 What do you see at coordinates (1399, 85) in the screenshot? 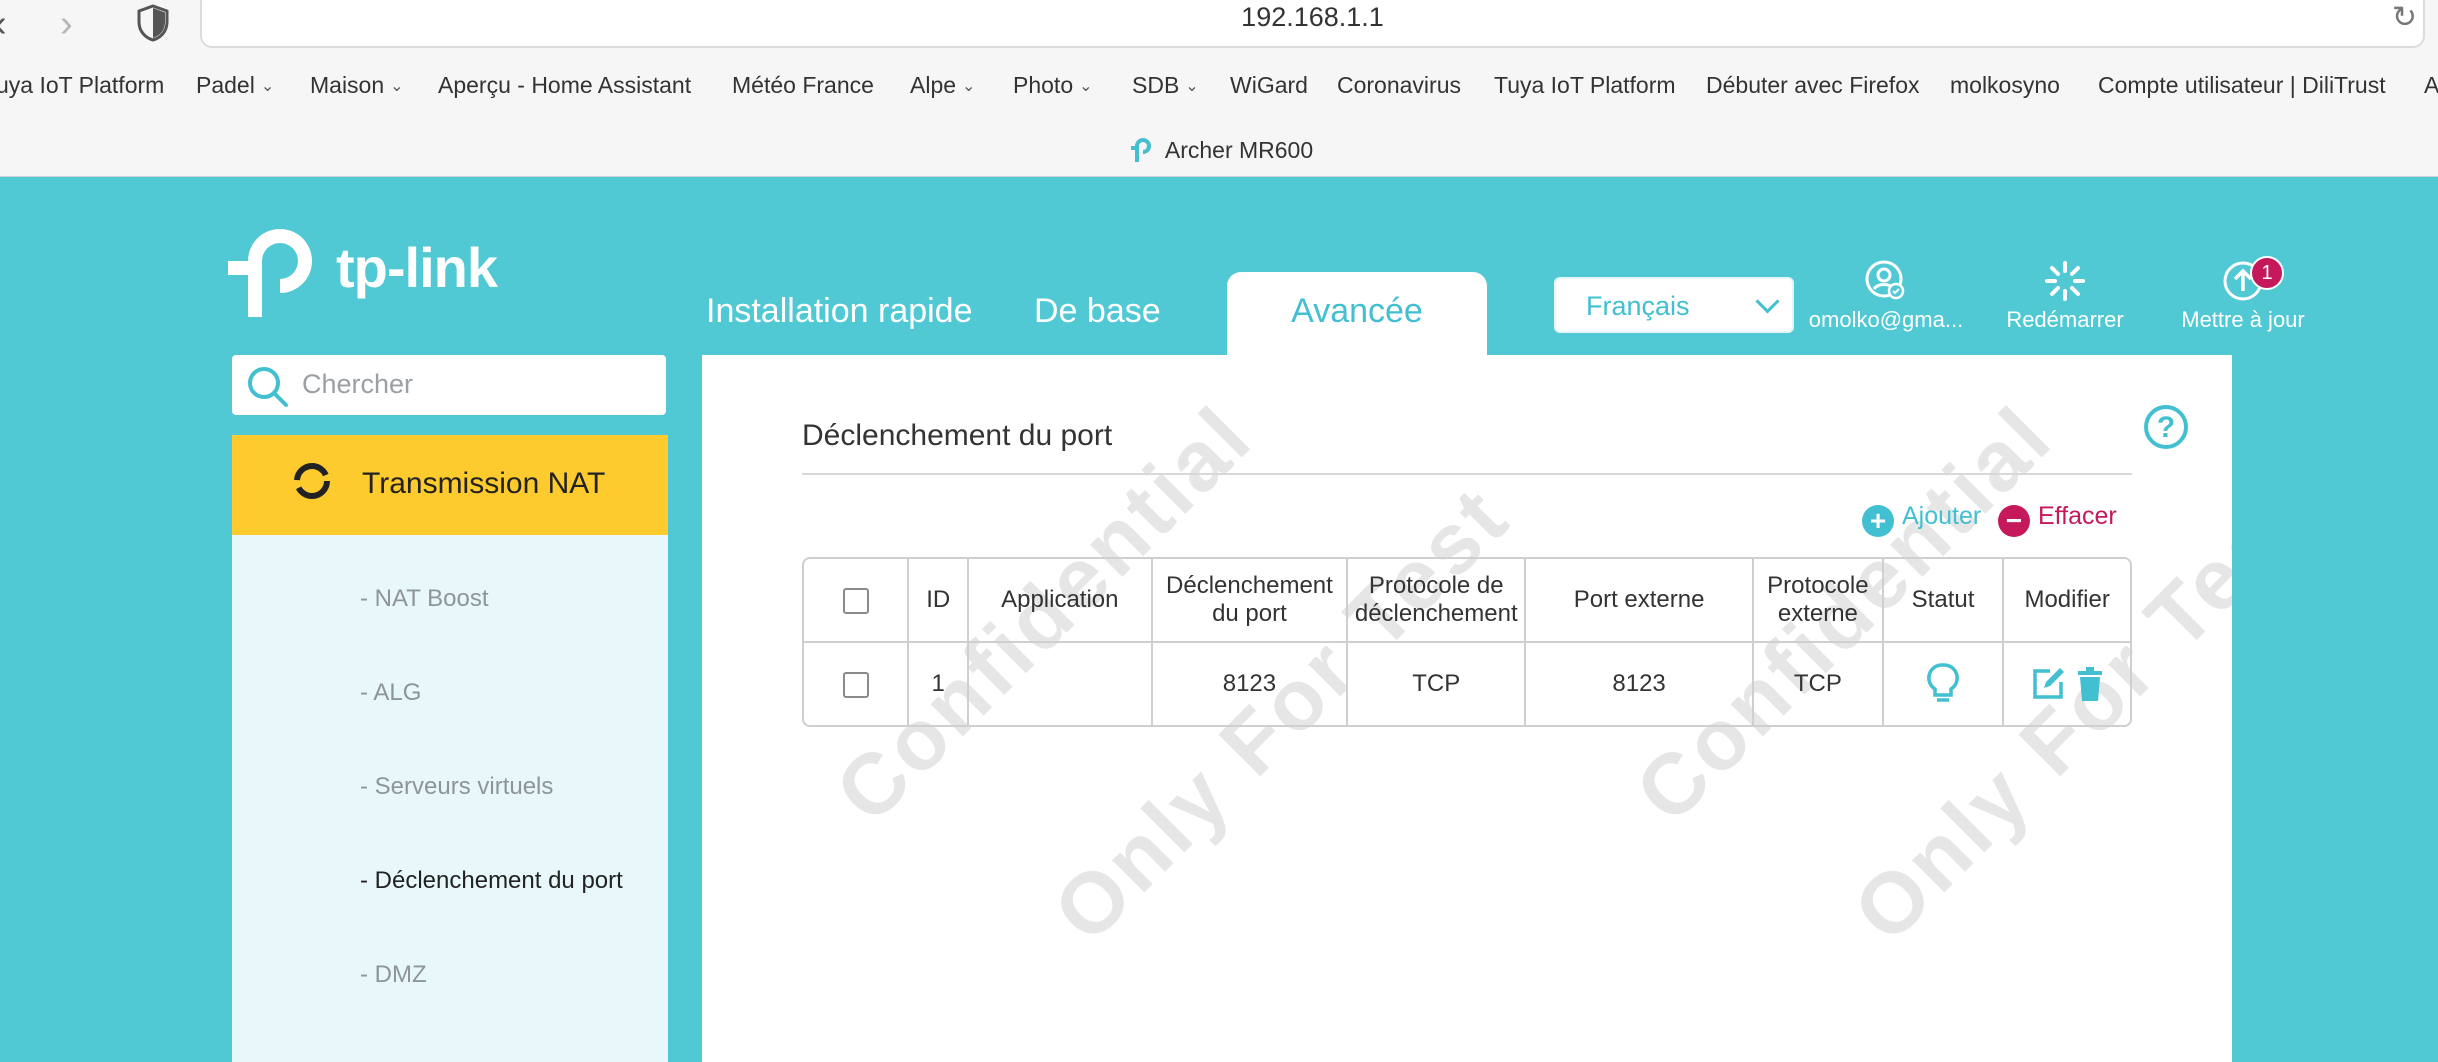
I see `bookmark-item: Coronavirus` at bounding box center [1399, 85].